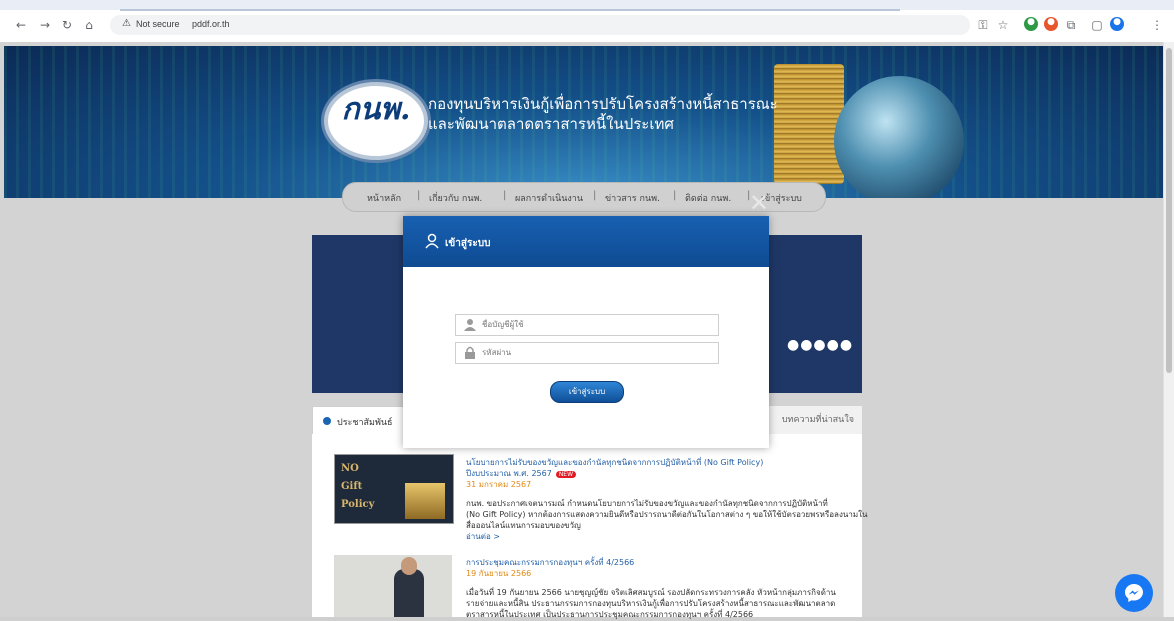 The height and width of the screenshot is (621, 1174). I want to click on address-bar: ⚠ Not secure pddf.or.th, so click(540, 25).